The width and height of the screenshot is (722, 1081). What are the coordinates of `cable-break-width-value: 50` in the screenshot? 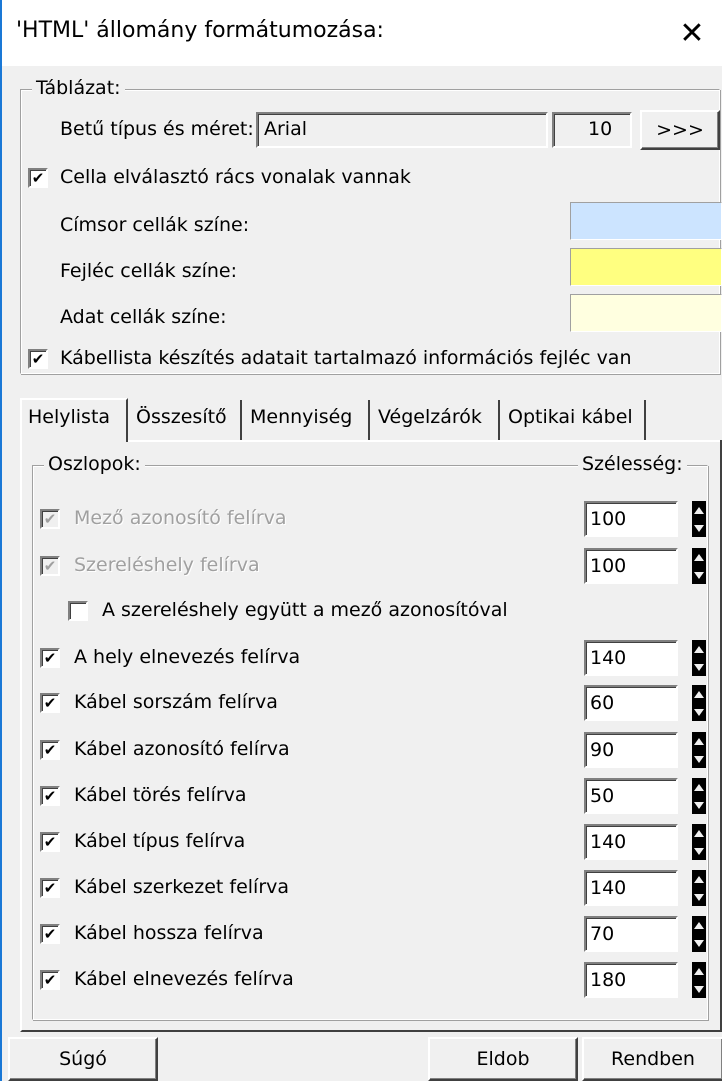 It's located at (602, 796).